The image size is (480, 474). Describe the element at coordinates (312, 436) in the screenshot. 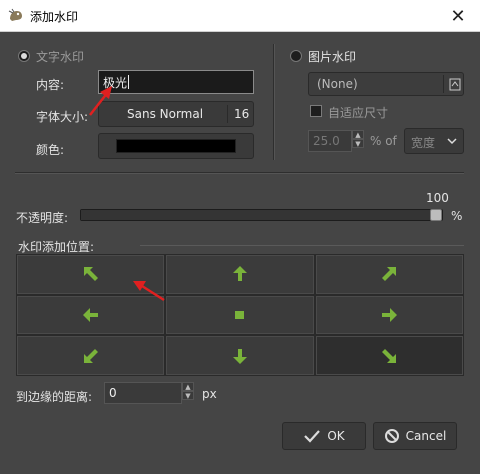

I see `checkmark-icon` at that location.